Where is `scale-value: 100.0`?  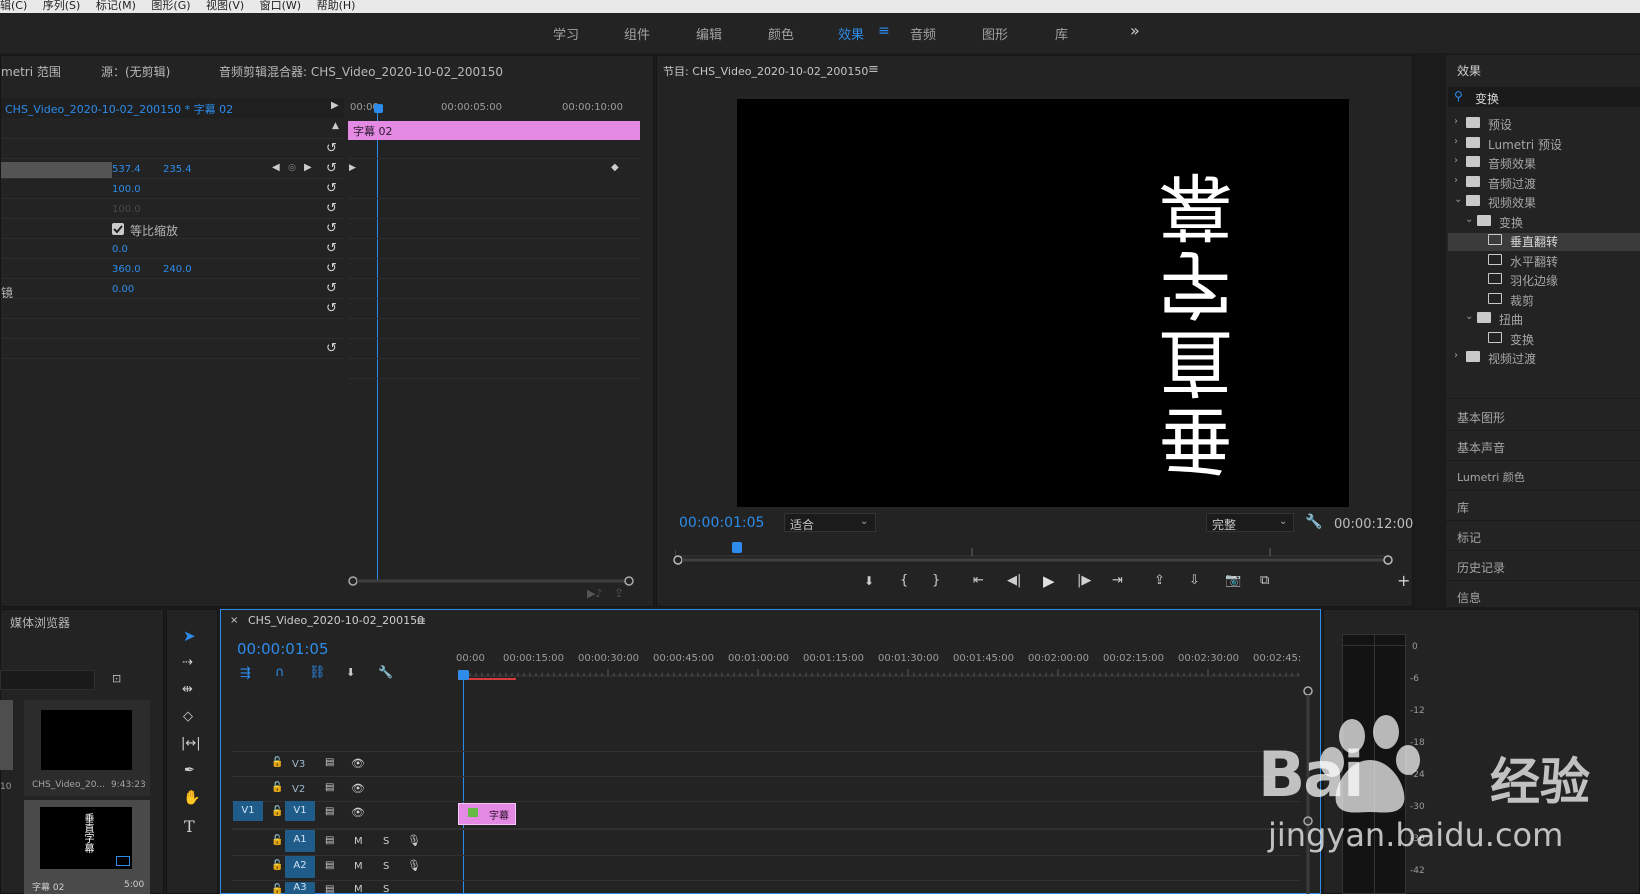 scale-value: 100.0 is located at coordinates (126, 189).